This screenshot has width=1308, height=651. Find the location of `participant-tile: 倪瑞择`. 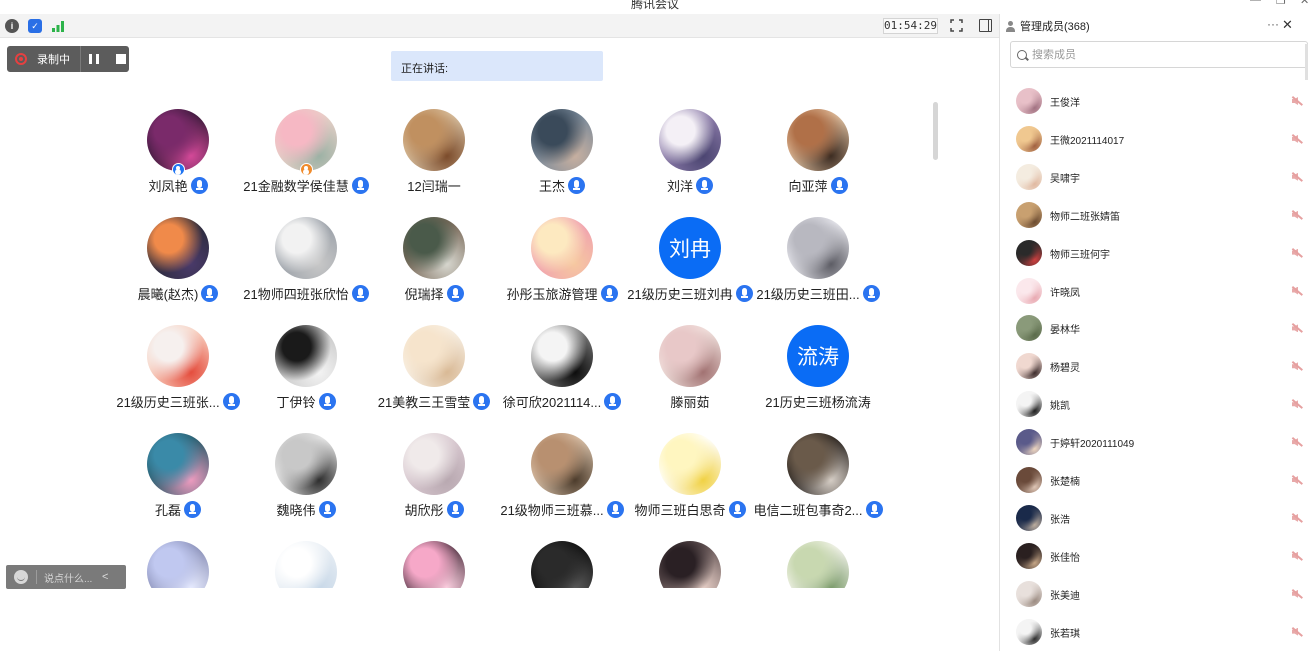

participant-tile: 倪瑞择 is located at coordinates (434, 270).